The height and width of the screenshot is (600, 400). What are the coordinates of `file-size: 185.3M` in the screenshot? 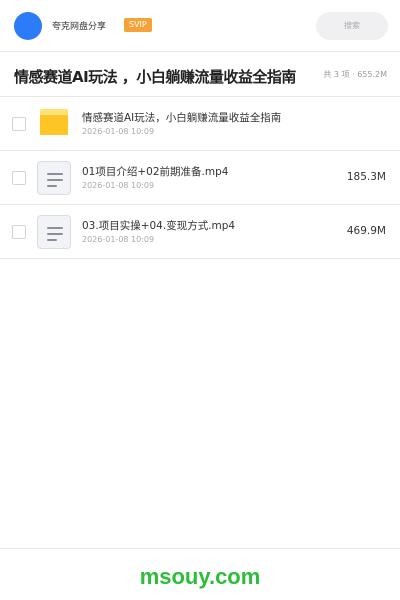 It's located at (366, 177).